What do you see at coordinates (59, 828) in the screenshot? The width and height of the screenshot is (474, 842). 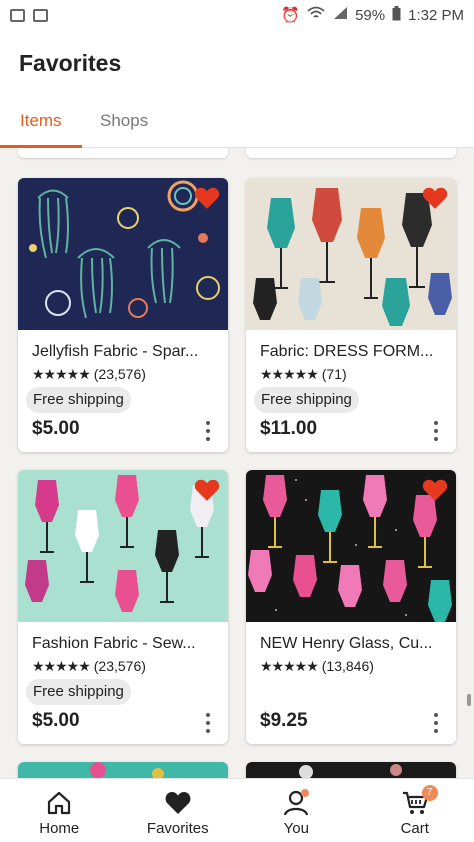 I see `nav-home-label: Home` at bounding box center [59, 828].